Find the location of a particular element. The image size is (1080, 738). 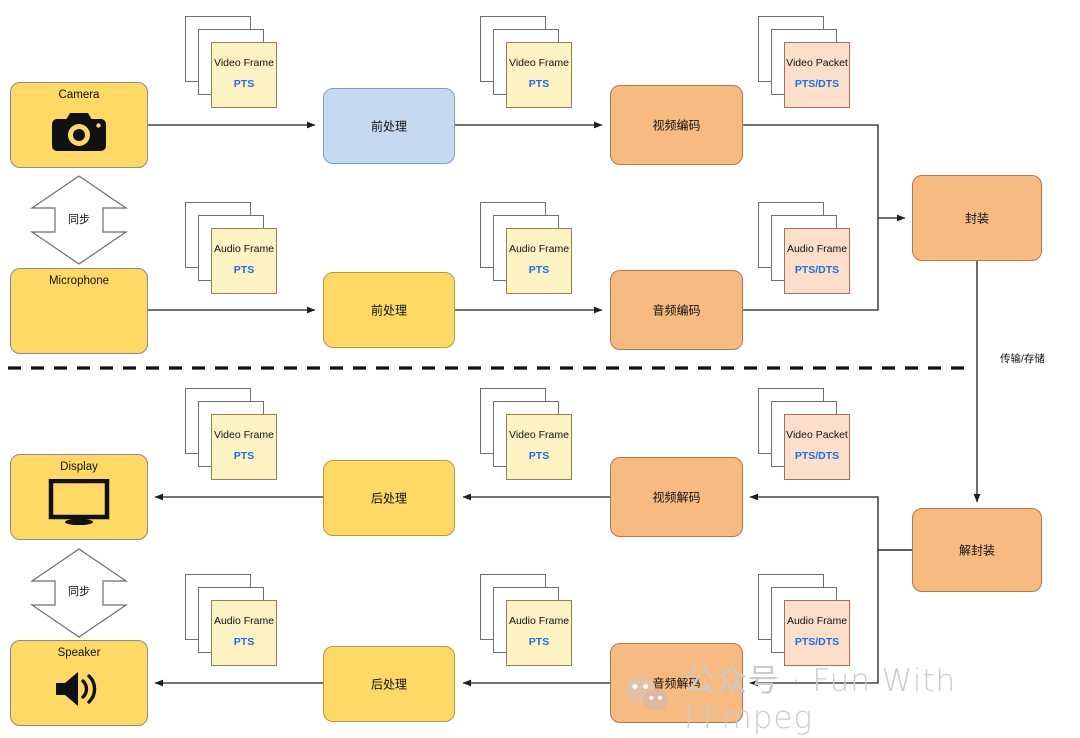

node-audio-preprocess-label: 前处理 is located at coordinates (388, 310).